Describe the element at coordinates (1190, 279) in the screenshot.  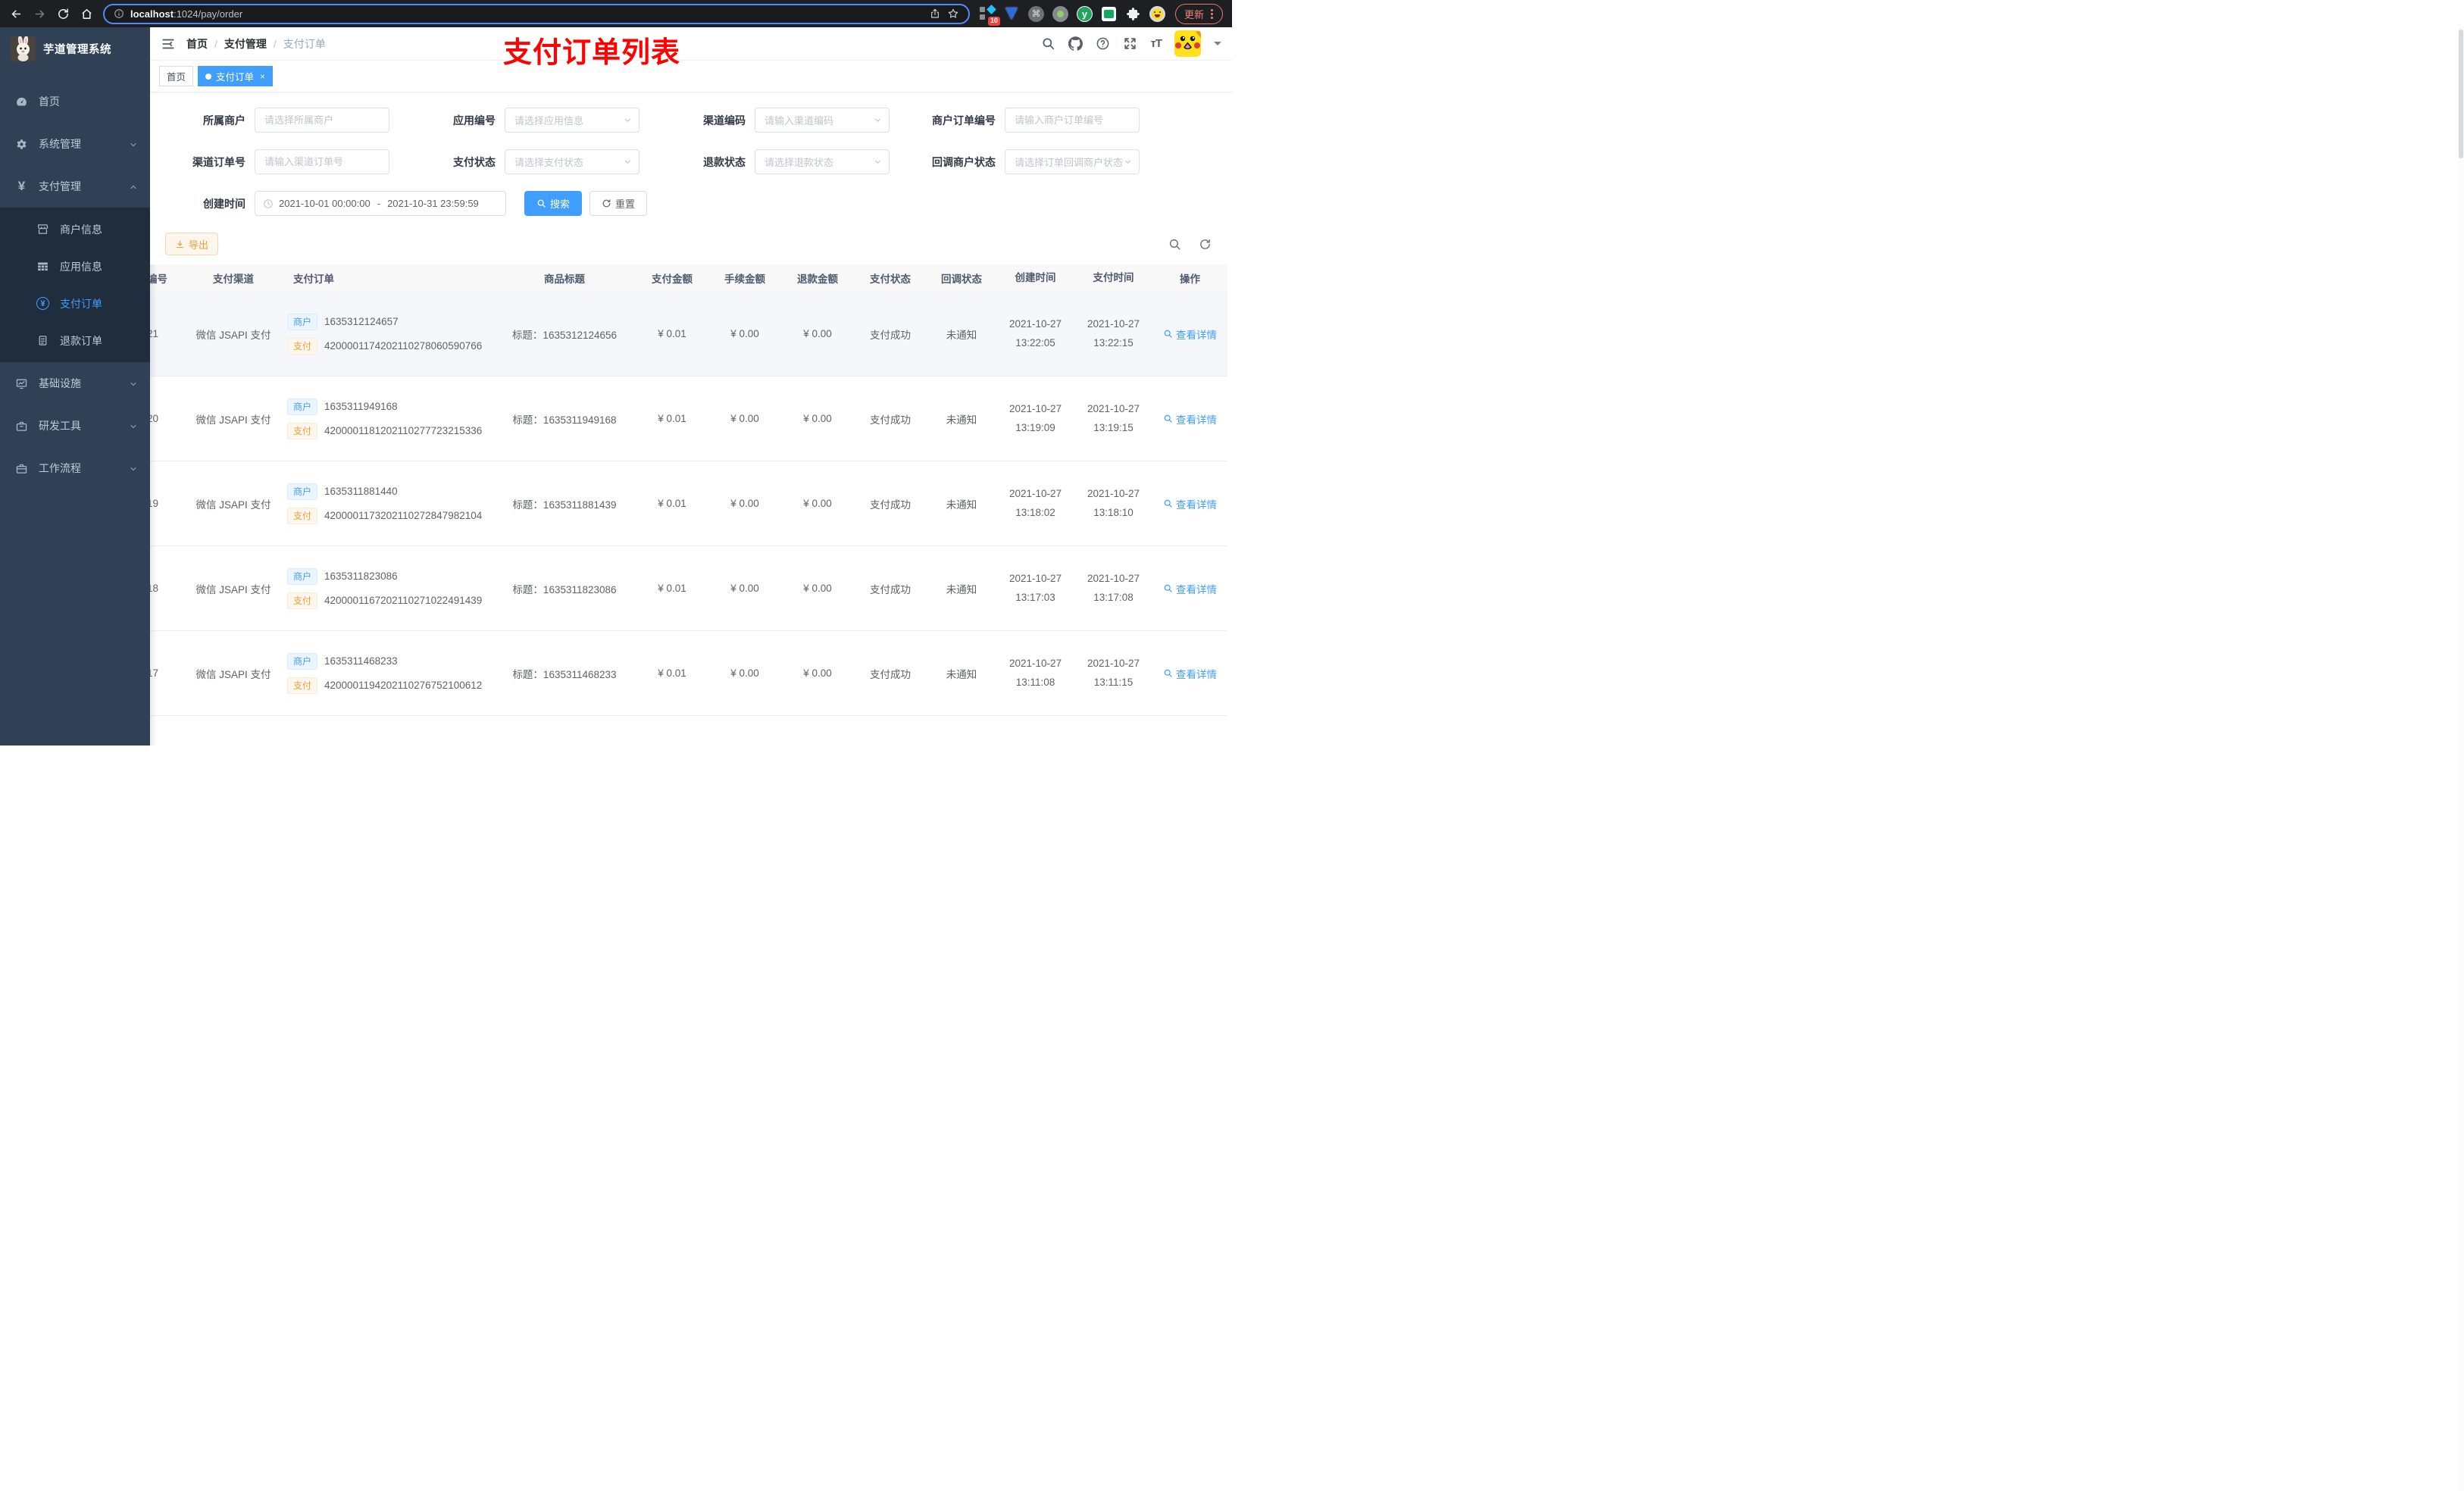
I see `column-header: 操作` at that location.